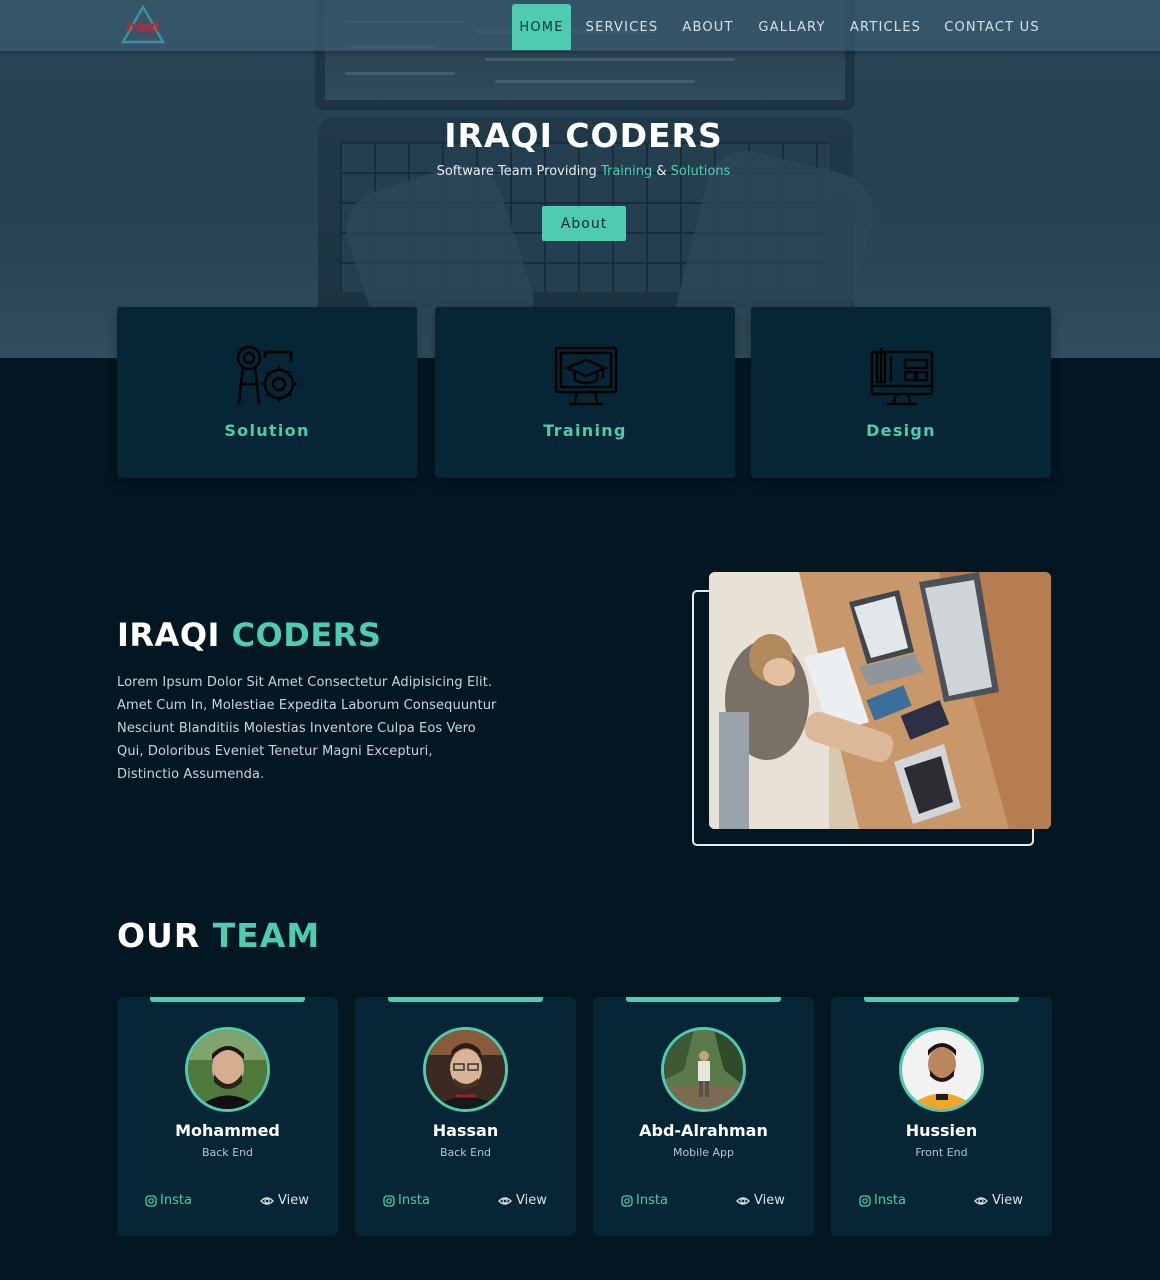 This screenshot has height=1280, width=1160. I want to click on member-name: Hassan, so click(465, 1130).